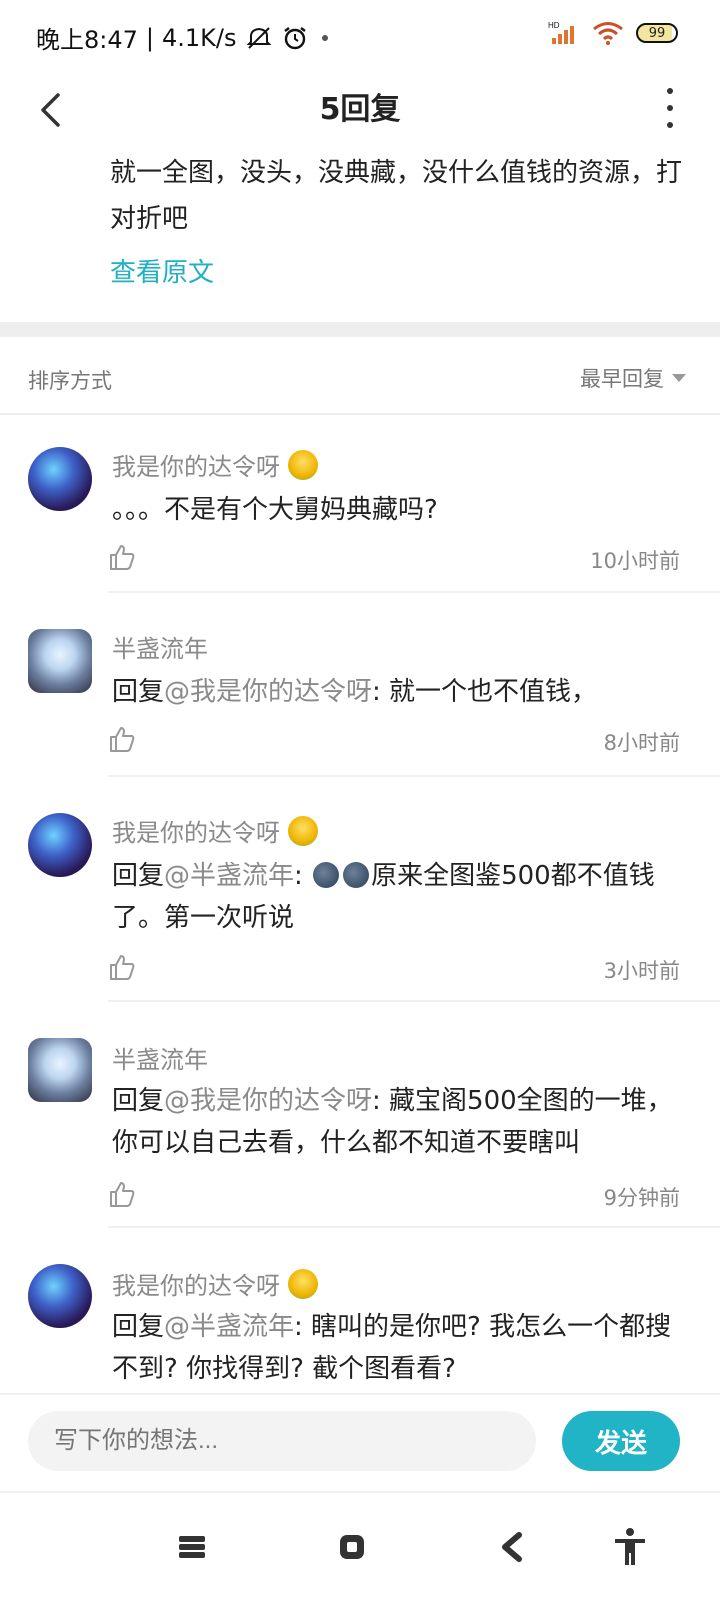  I want to click on status-right: HD 99, so click(613, 33).